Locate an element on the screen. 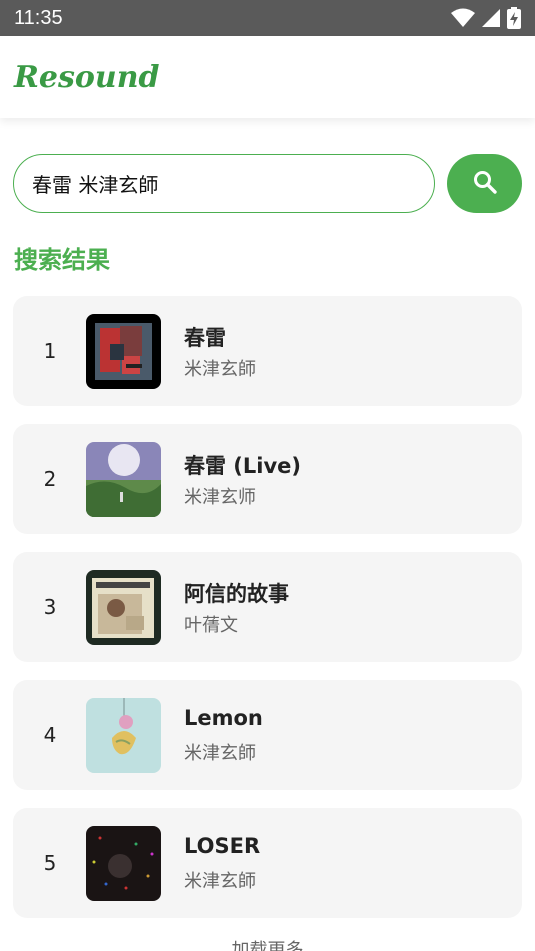 This screenshot has height=951, width=535. load-more-button: 加载更多 is located at coordinates (267, 943).